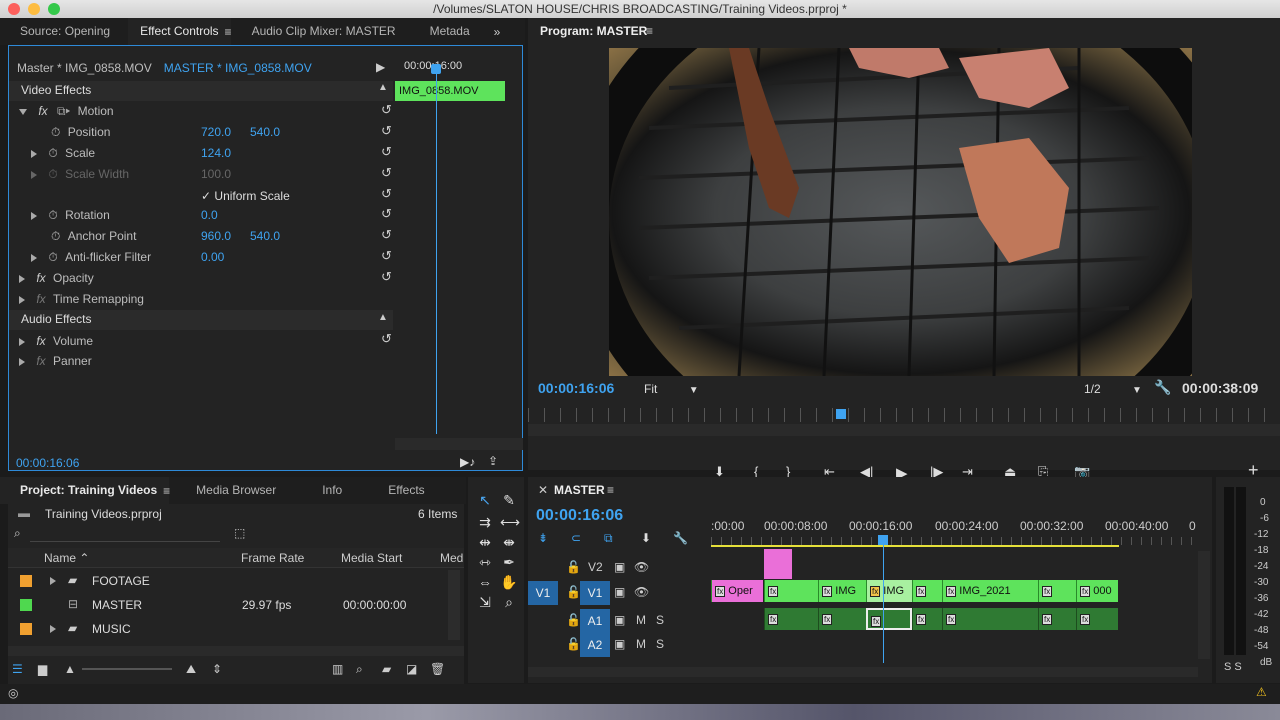  What do you see at coordinates (497, 32) in the screenshot?
I see `more-tabs-icon: »` at bounding box center [497, 32].